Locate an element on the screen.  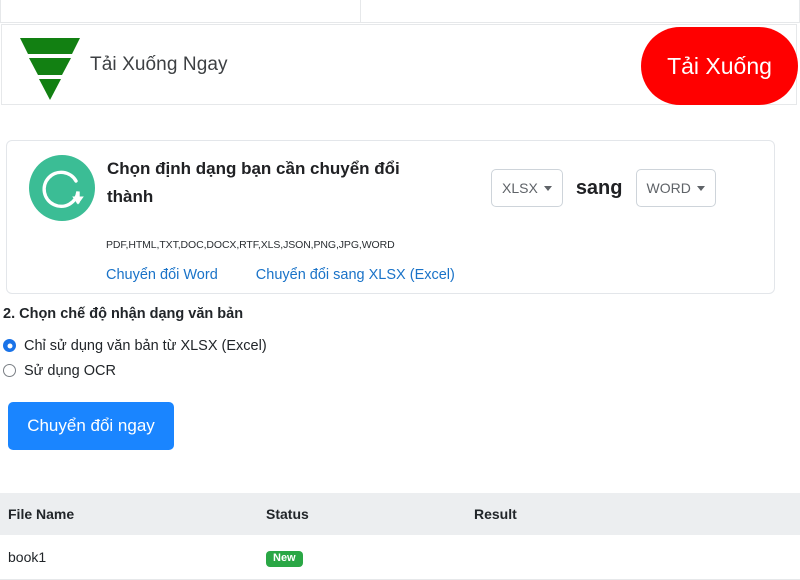
column-header-status: Status is located at coordinates (362, 514).